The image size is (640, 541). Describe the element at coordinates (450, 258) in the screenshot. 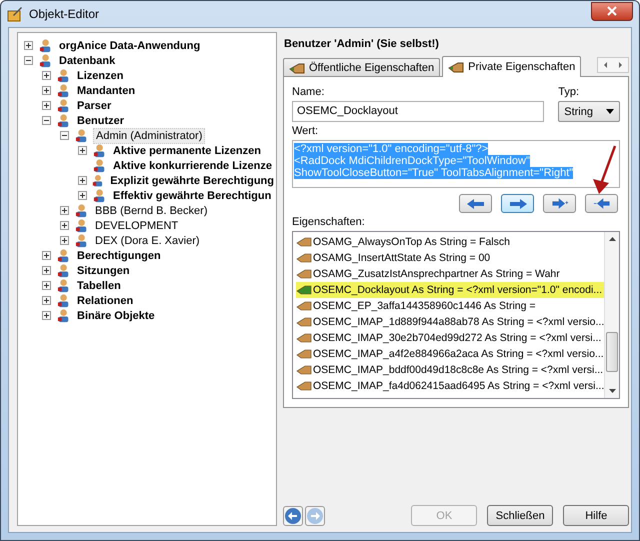

I see `property-item: OSAMG_InsertAttState As String = 00` at that location.